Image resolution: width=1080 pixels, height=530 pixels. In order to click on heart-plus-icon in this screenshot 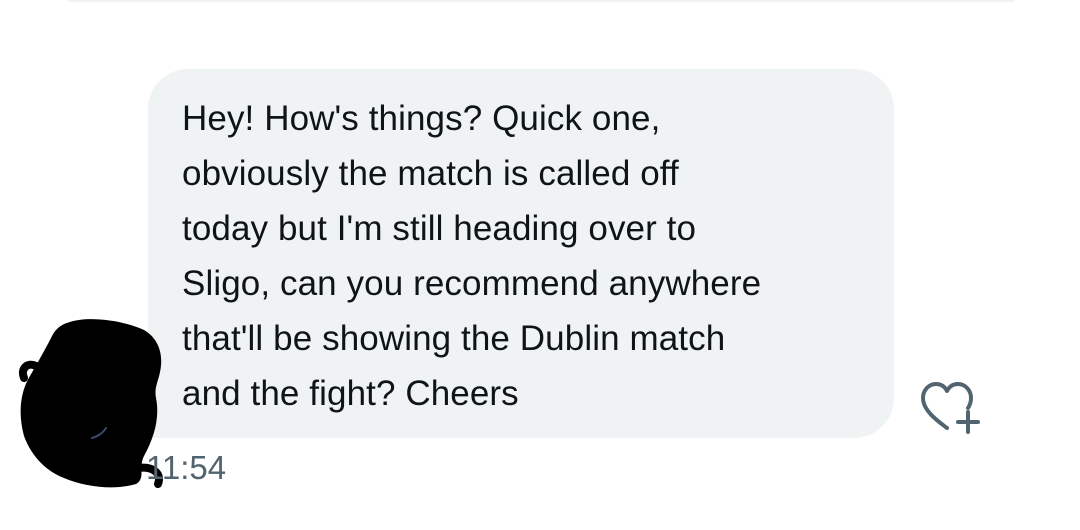, I will do `click(950, 408)`.